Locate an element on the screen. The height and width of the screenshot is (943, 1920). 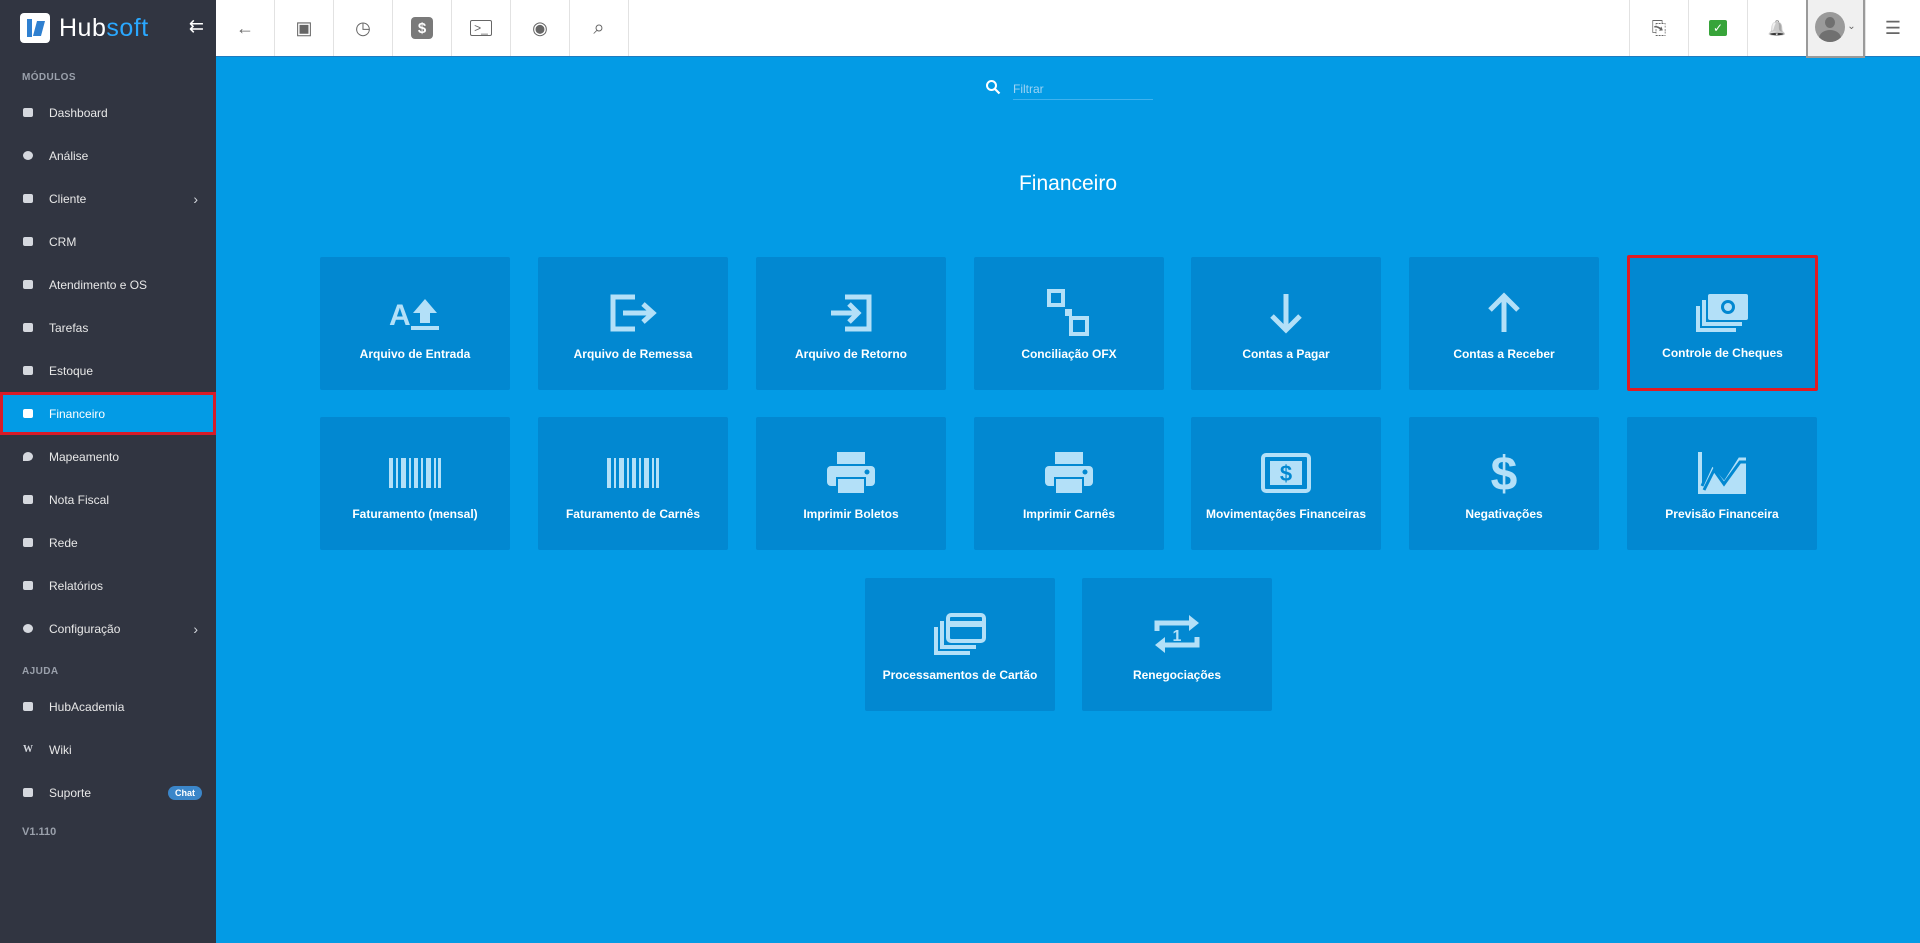
chat-icon is located at coordinates (28, 793).